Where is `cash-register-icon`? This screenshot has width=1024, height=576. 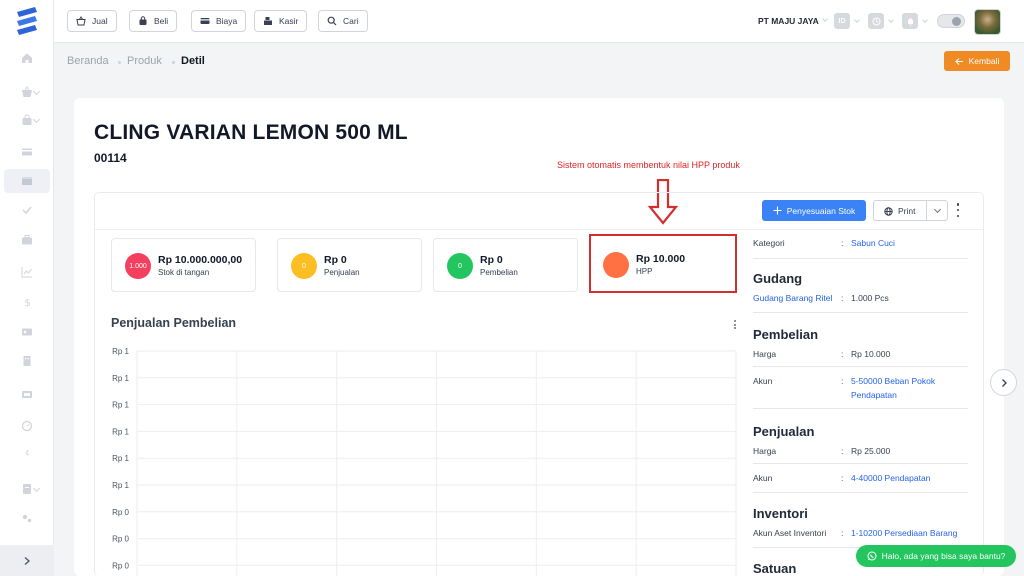
cash-register-icon is located at coordinates (268, 21).